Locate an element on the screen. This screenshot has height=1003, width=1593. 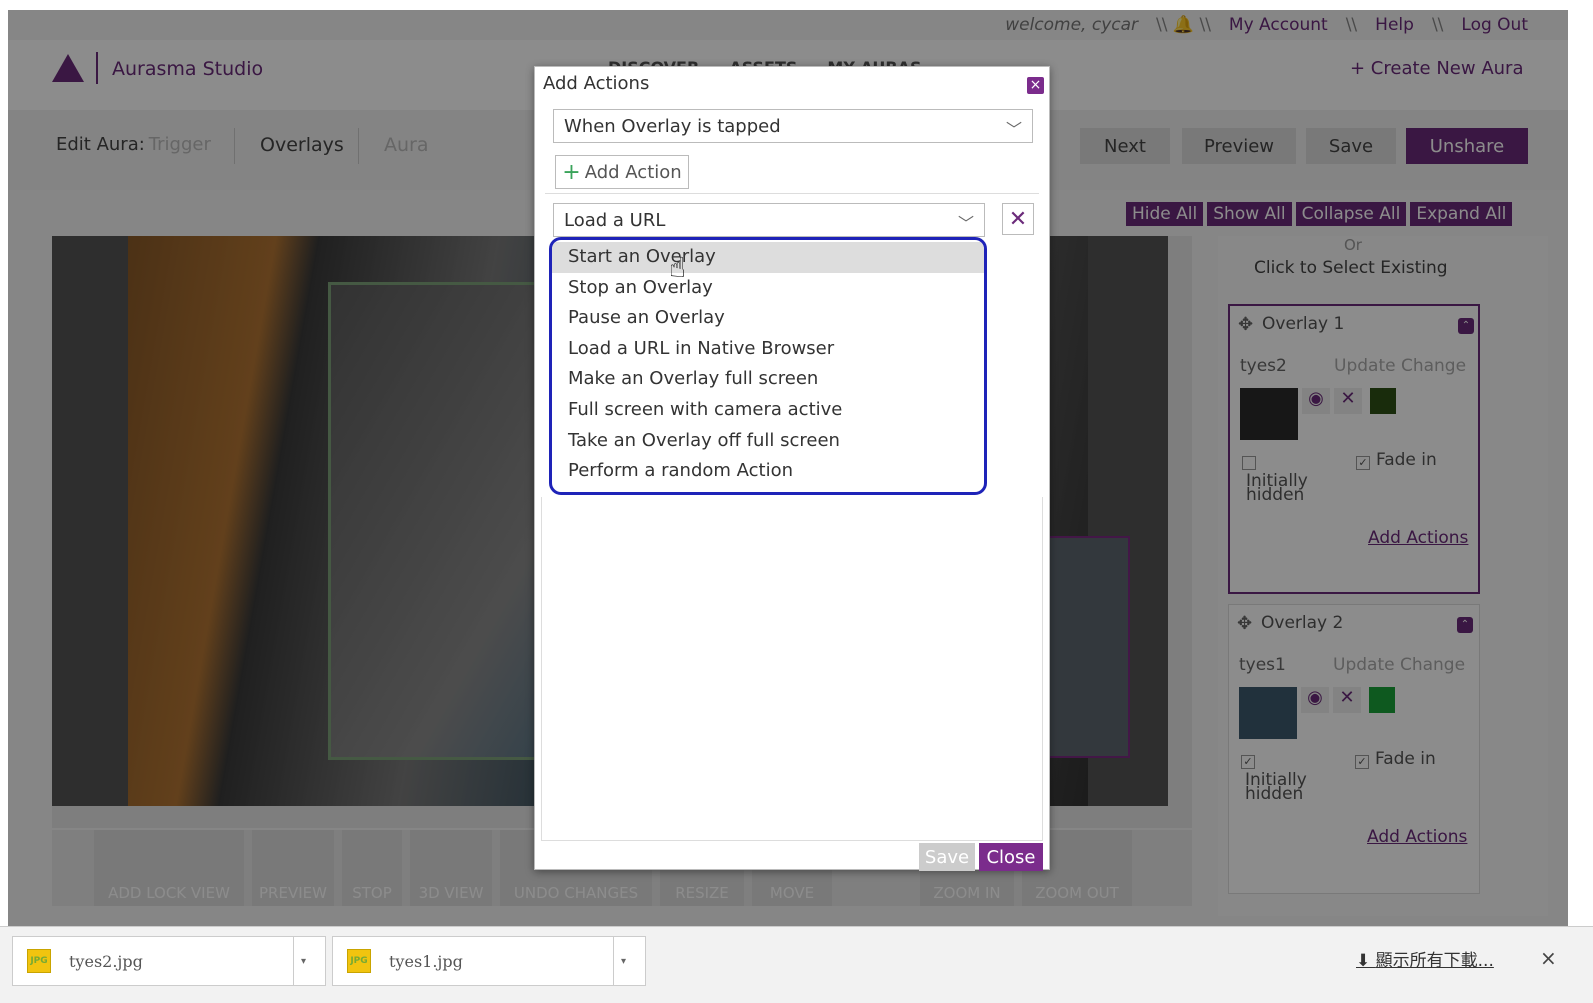
divider is located at coordinates (792, 193).